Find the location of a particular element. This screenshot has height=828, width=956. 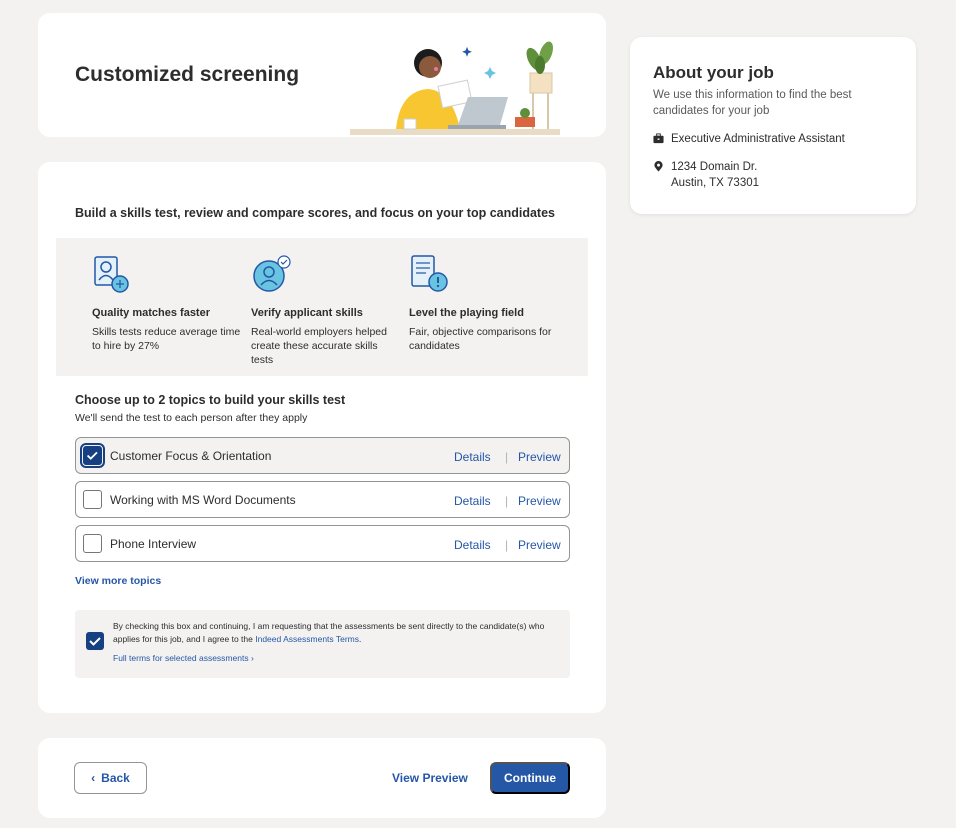

topic-label: Working with MS Word Documents is located at coordinates (203, 500).